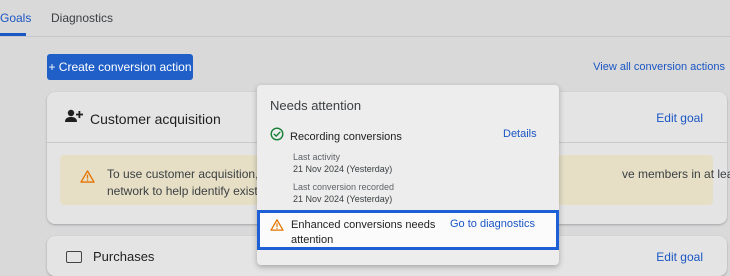  What do you see at coordinates (15, 18) in the screenshot?
I see `tab-goals: Goals` at bounding box center [15, 18].